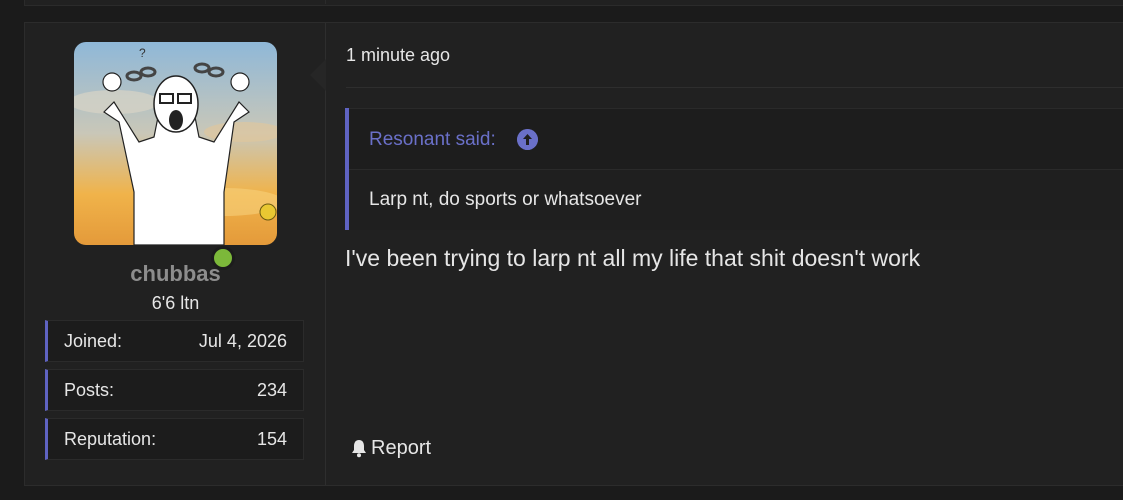 The width and height of the screenshot is (1123, 500). What do you see at coordinates (736, 139) in the screenshot?
I see `quote-header: Resonant said:` at bounding box center [736, 139].